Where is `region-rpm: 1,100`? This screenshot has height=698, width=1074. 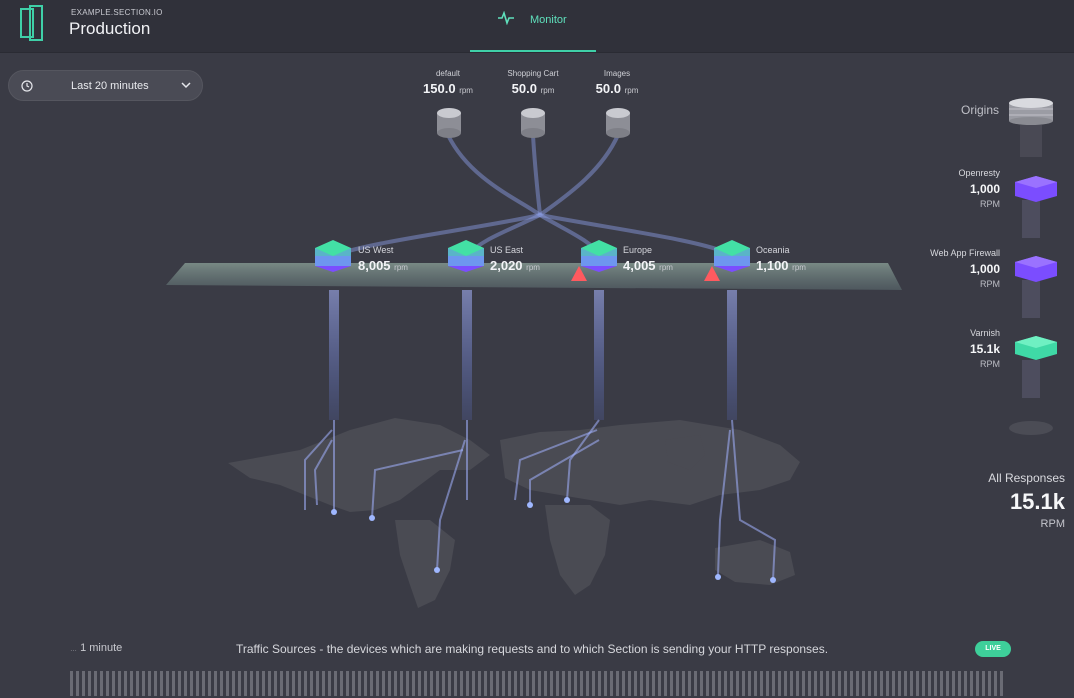 region-rpm: 1,100 is located at coordinates (772, 265).